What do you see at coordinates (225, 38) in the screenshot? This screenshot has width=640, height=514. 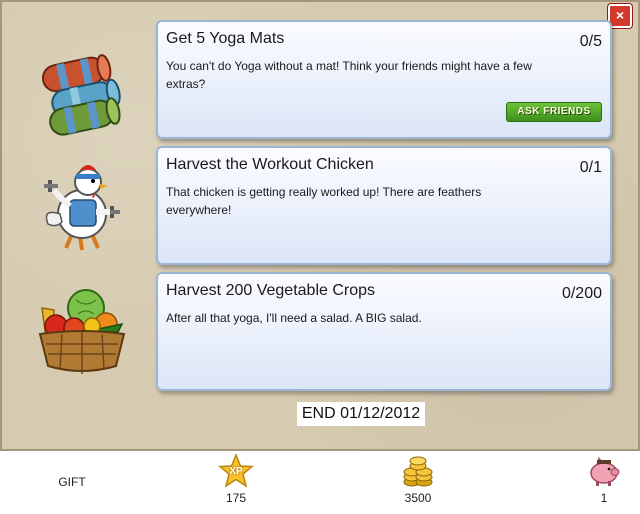 I see `quest-title: Get 5 Yoga Mats` at bounding box center [225, 38].